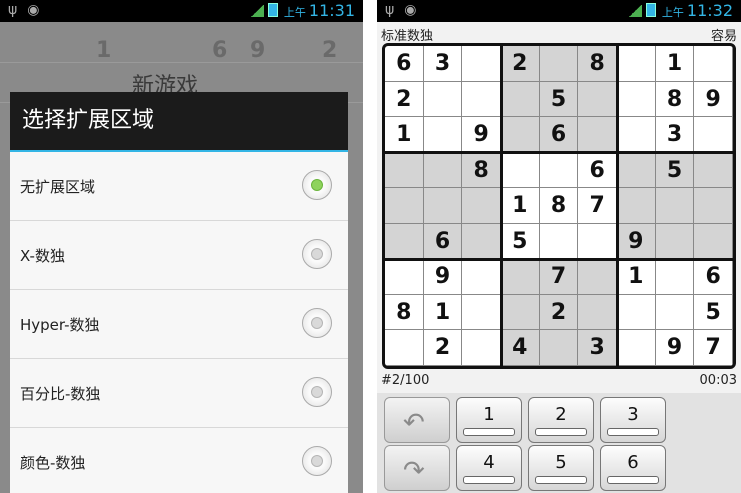 The width and height of the screenshot is (741, 493). Describe the element at coordinates (317, 185) in the screenshot. I see `radio-selected-icon` at that location.